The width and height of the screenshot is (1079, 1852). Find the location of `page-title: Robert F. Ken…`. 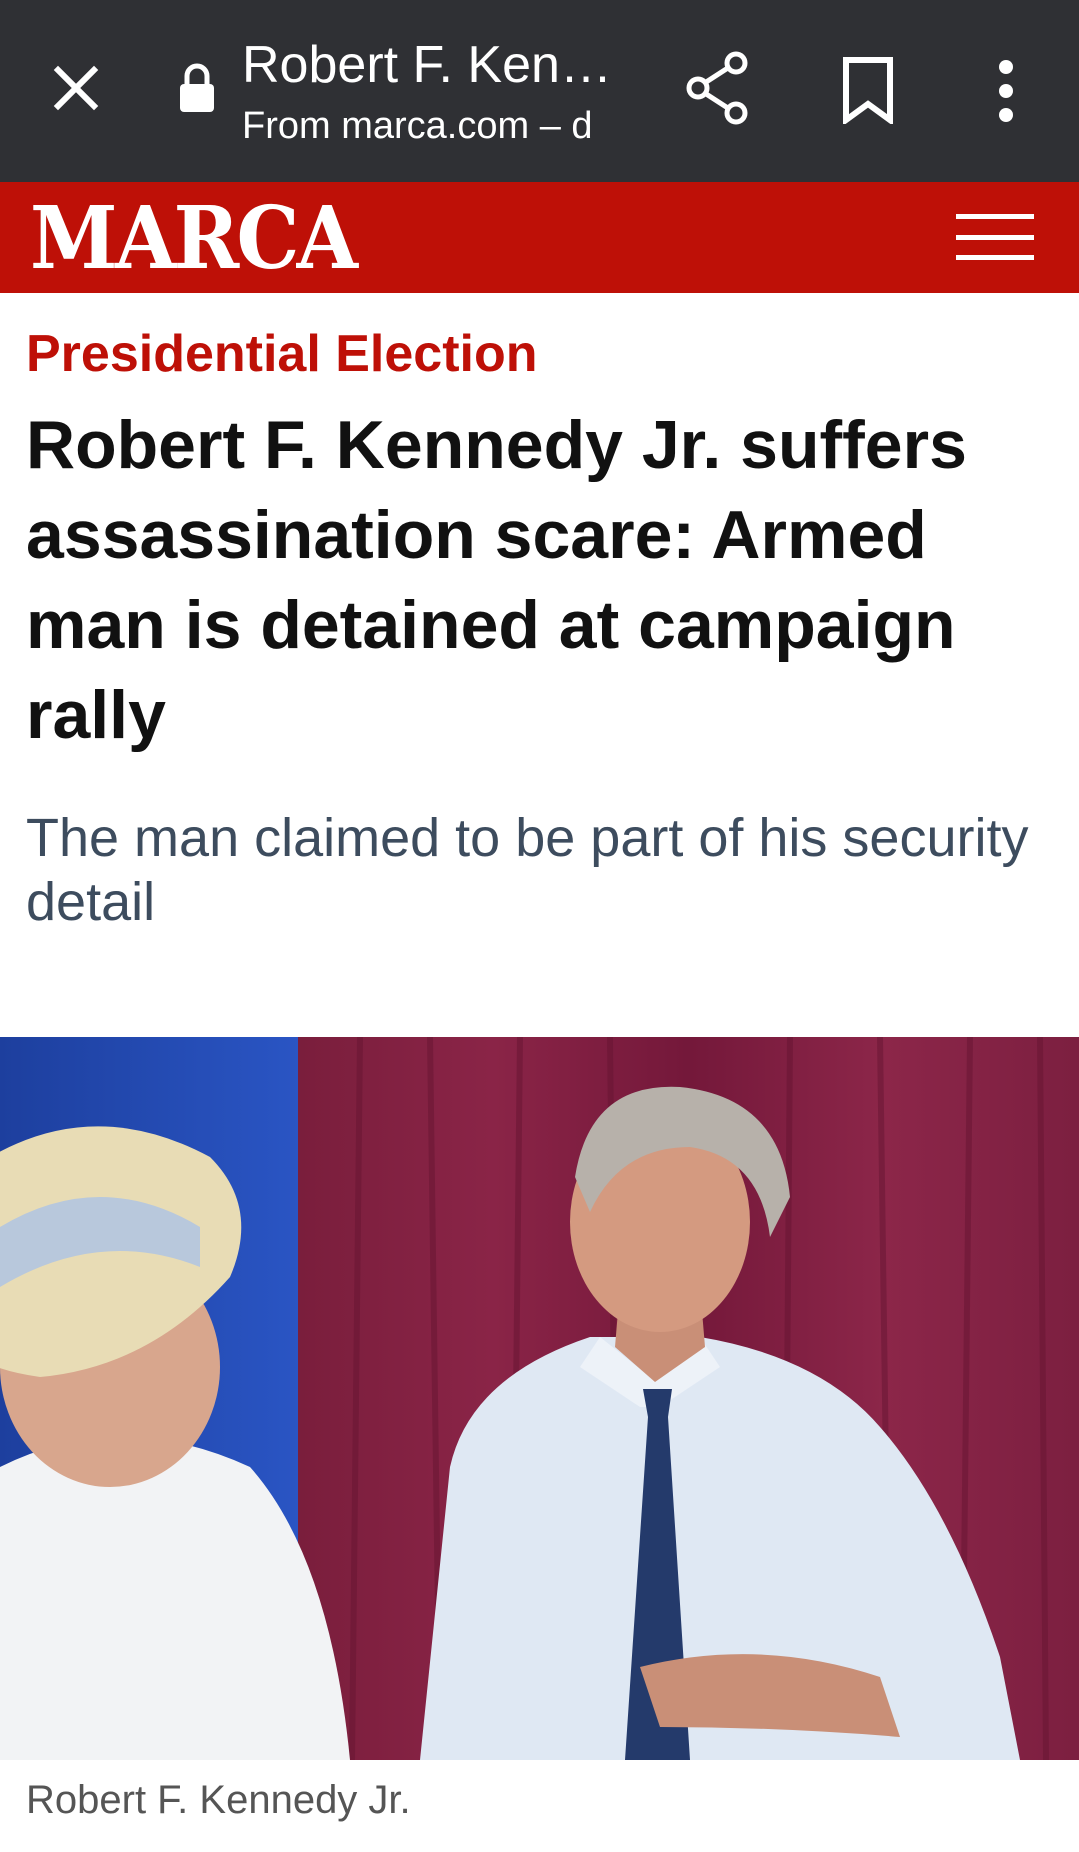

page-title: Robert F. Ken… is located at coordinates (427, 65).